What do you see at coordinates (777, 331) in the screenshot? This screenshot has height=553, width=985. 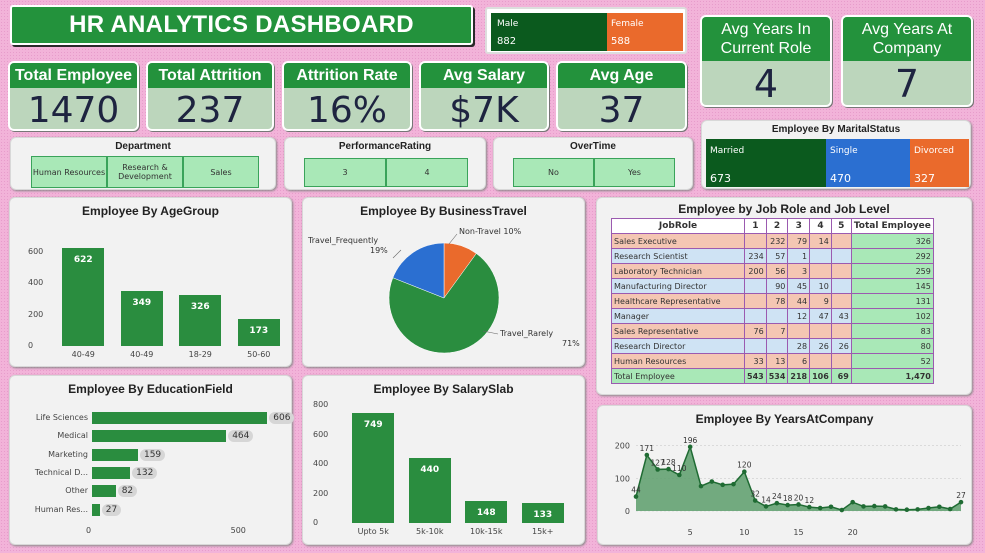 I see `value-cell: 7` at bounding box center [777, 331].